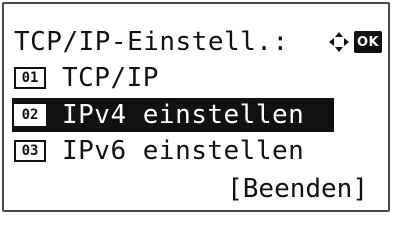  What do you see at coordinates (30, 115) in the screenshot?
I see `menu-item-number: 02` at bounding box center [30, 115].